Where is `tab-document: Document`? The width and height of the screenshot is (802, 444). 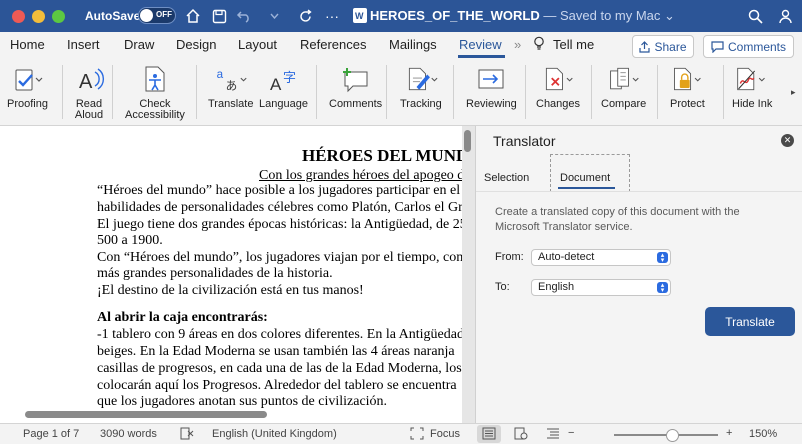
tab-document: Document is located at coordinates (585, 178).